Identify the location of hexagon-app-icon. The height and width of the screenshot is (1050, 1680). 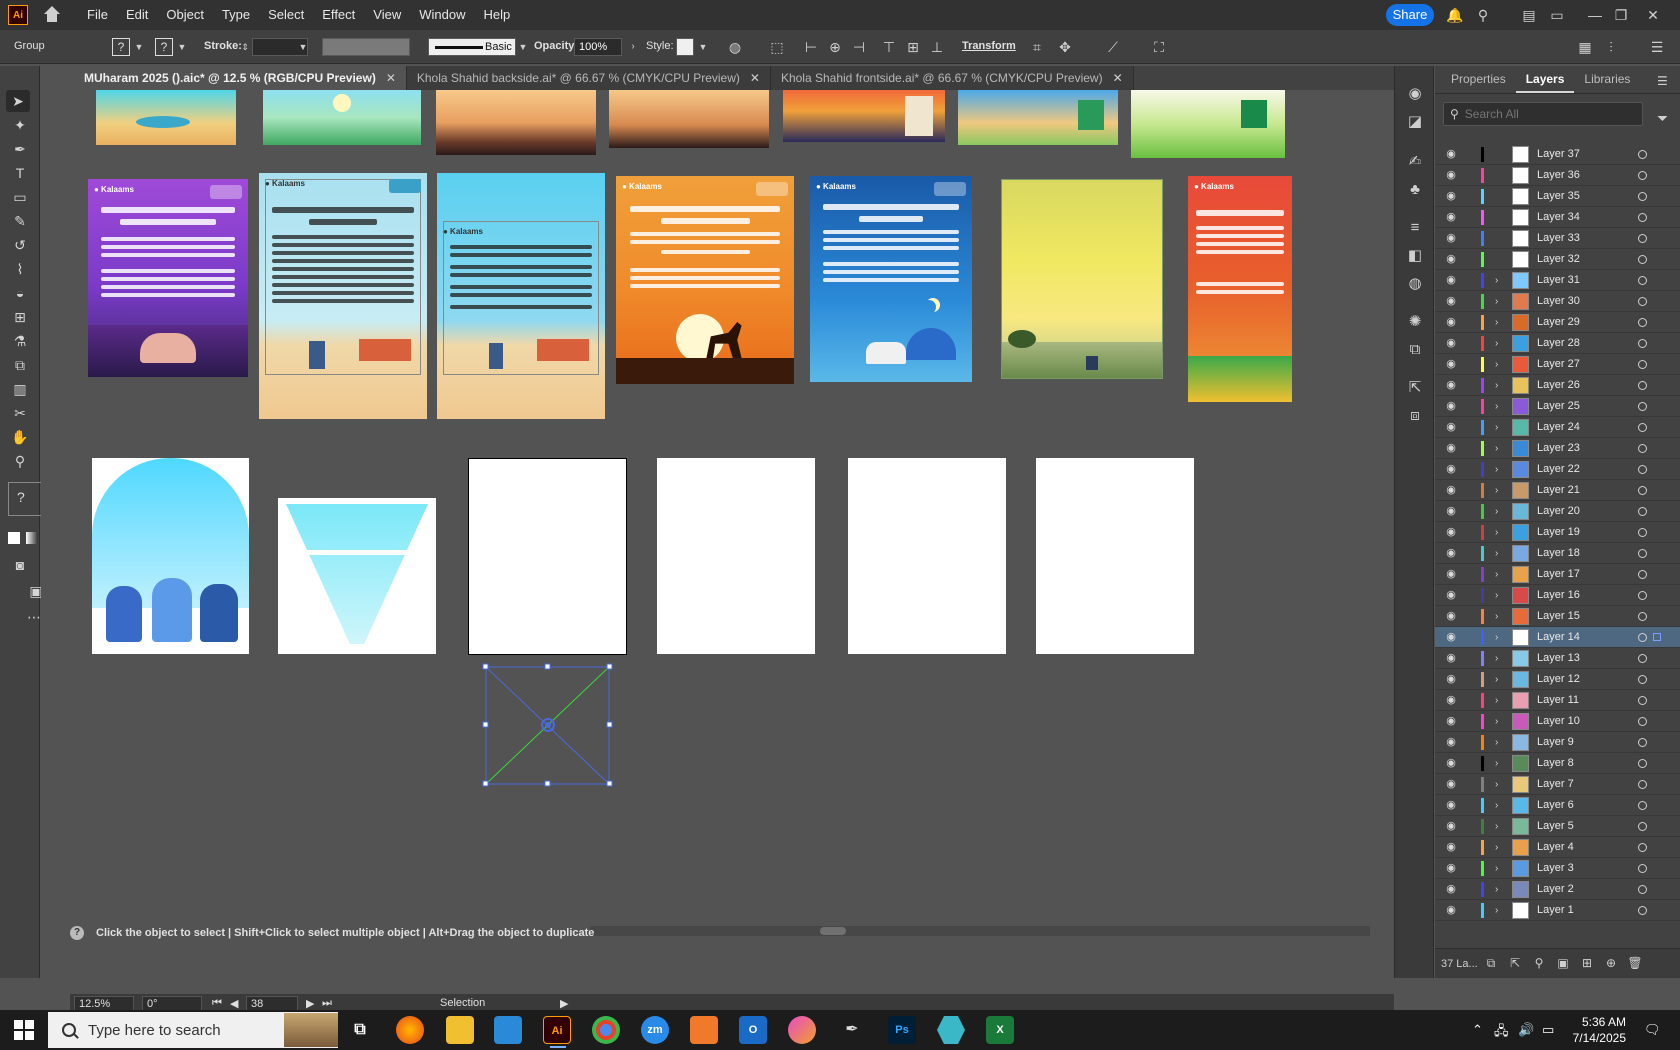
(951, 1030).